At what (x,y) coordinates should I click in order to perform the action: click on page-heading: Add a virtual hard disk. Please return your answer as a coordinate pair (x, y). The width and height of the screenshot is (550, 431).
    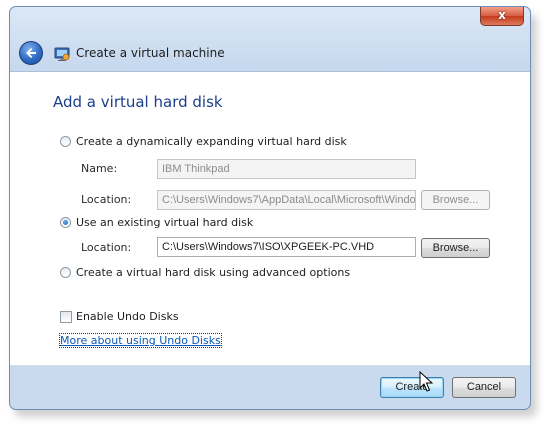
    Looking at the image, I should click on (138, 102).